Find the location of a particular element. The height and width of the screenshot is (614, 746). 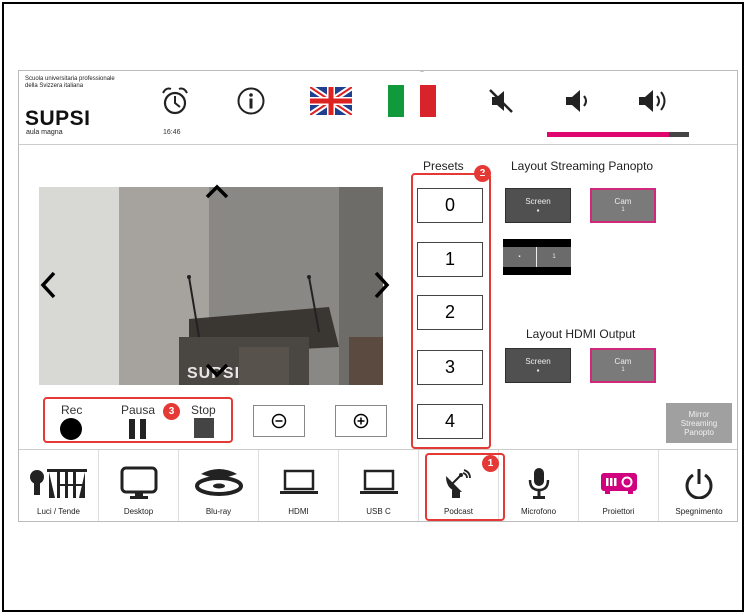

nav-label-spegnimento: Spegnimento is located at coordinates (699, 511).